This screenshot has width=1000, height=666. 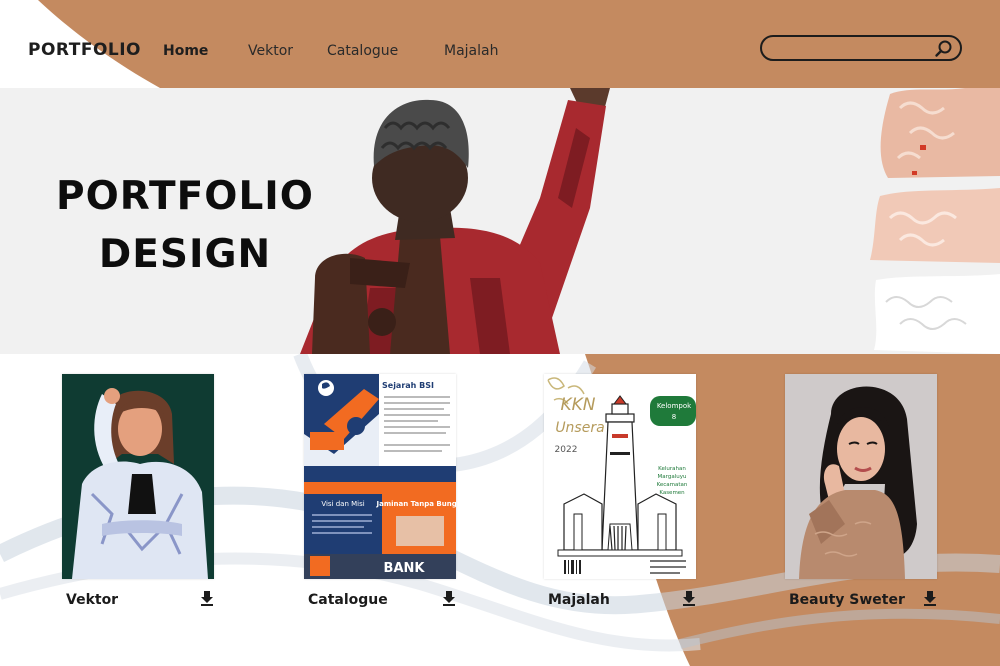 I want to click on majalah-text-line1: Kelurahan, so click(x=672, y=469).